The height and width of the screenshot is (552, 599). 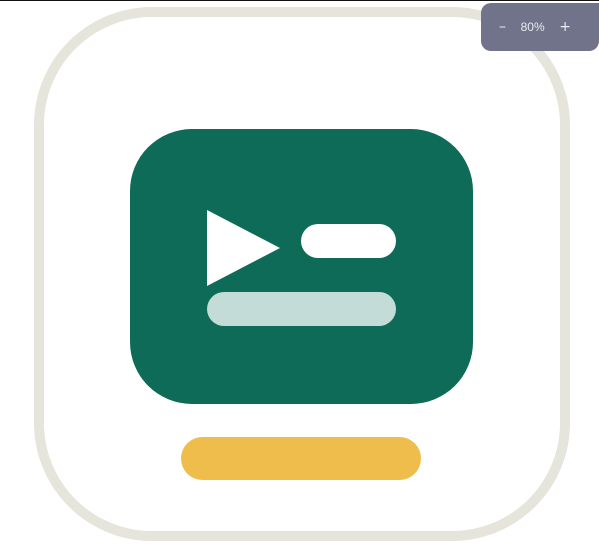 What do you see at coordinates (299, 0) in the screenshot?
I see `top-edge-rule` at bounding box center [299, 0].